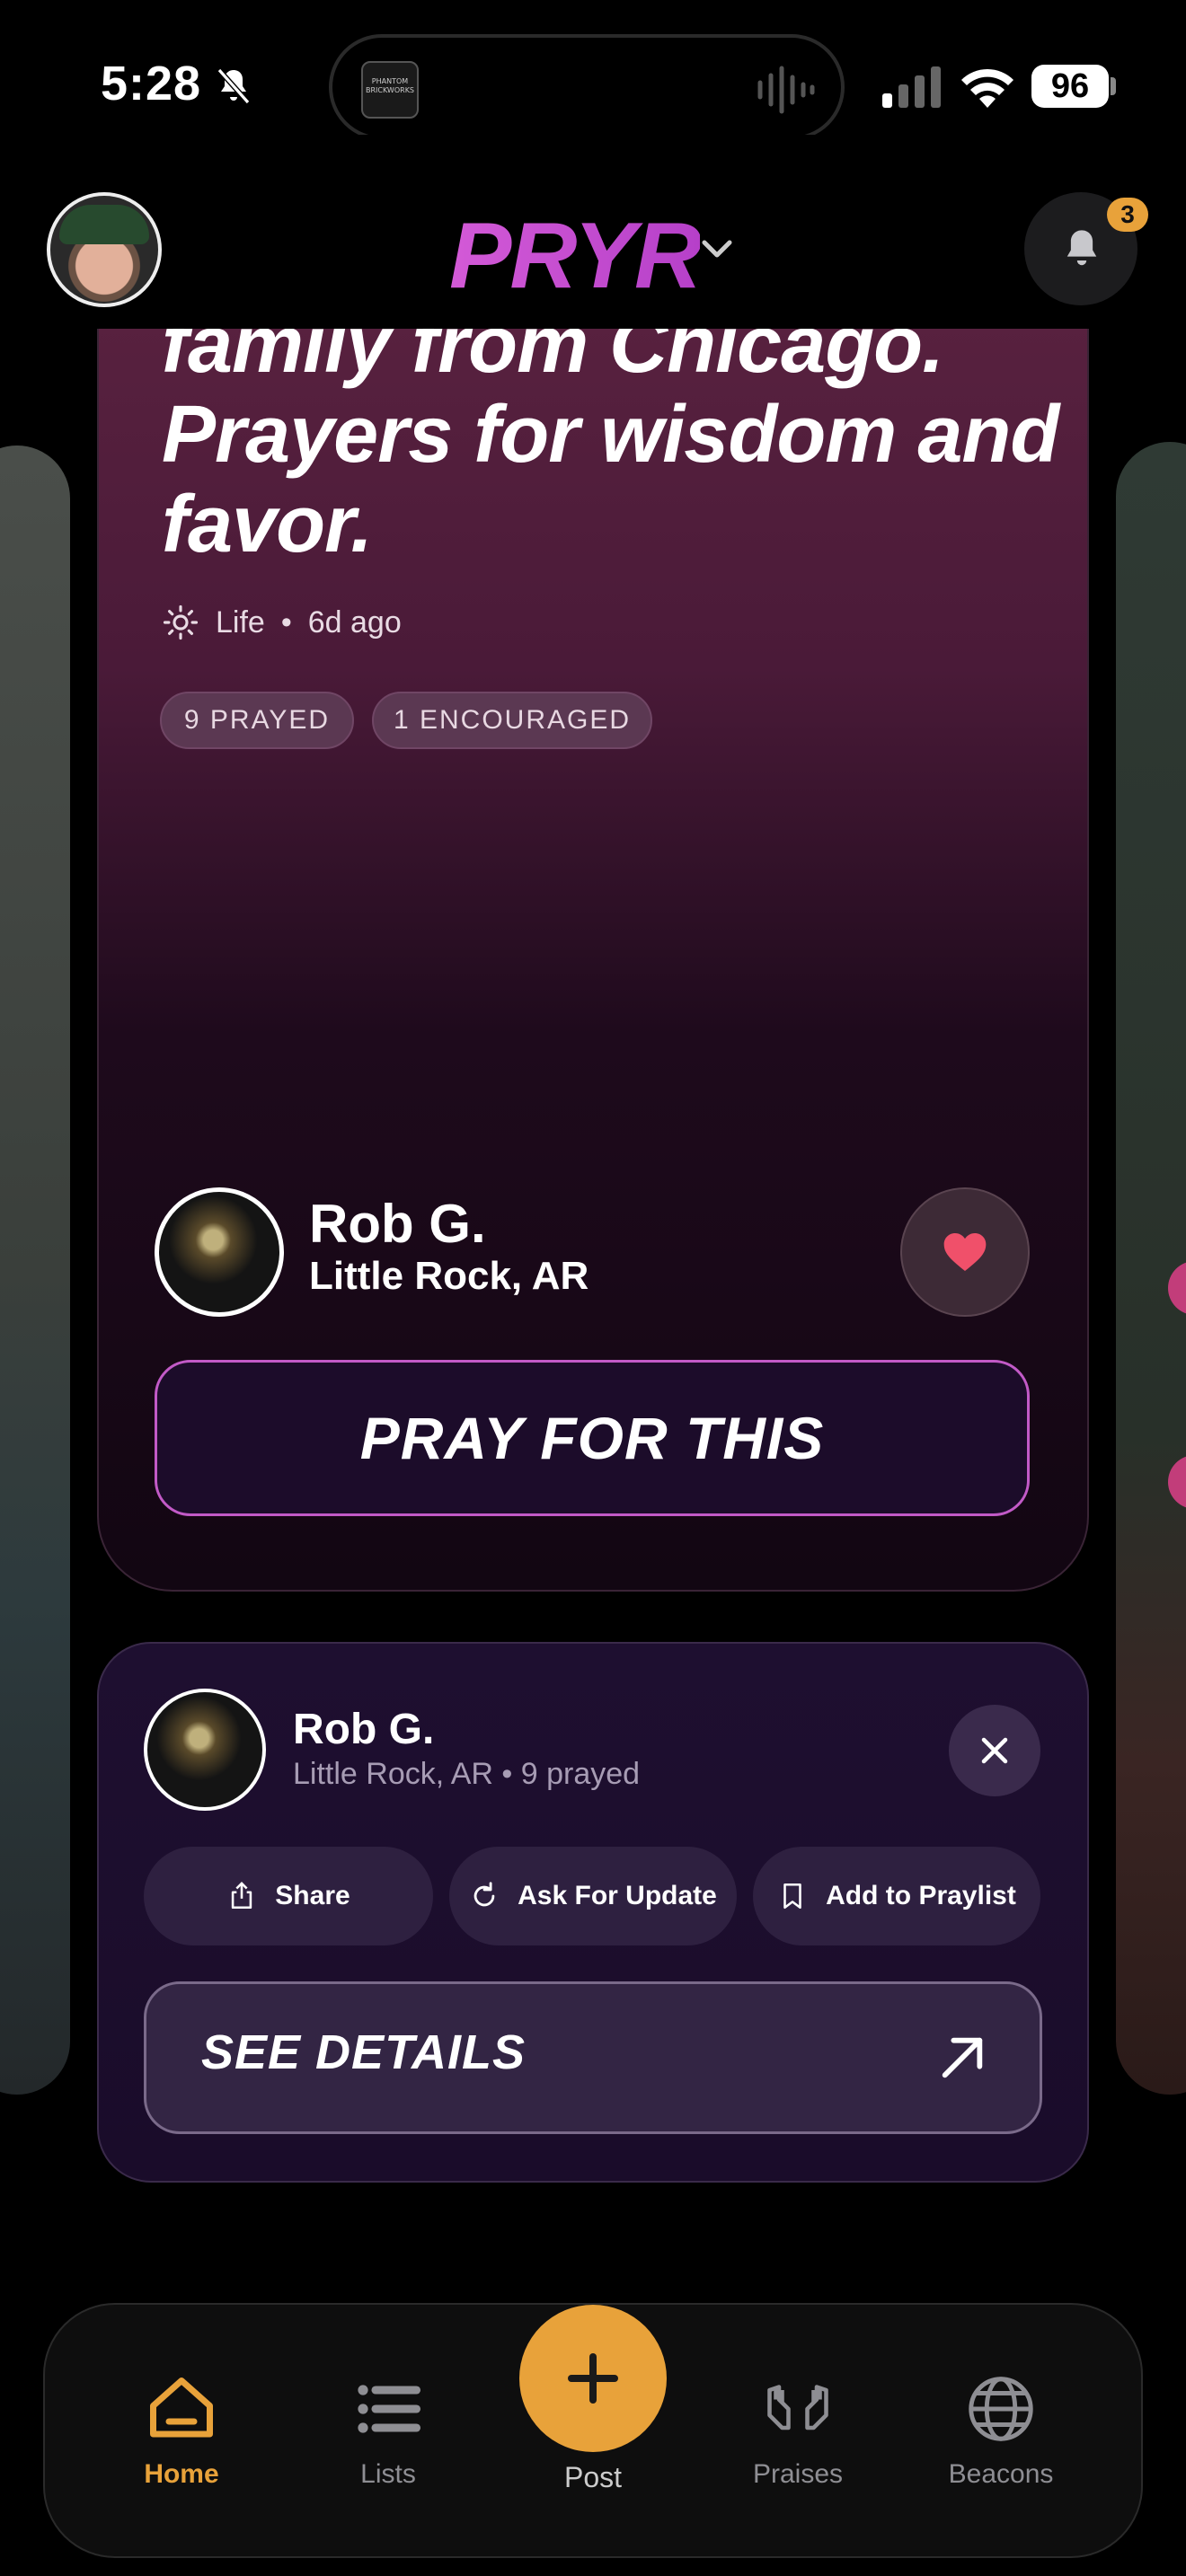 This screenshot has width=1186, height=2576. I want to click on share-icon, so click(242, 1896).